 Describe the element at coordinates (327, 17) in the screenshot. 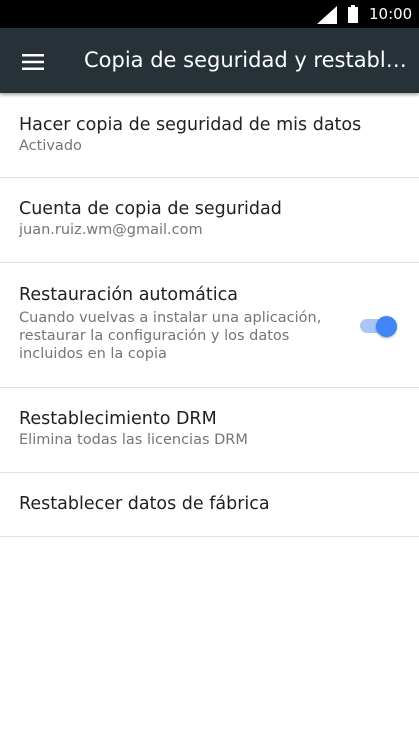

I see `signal-icon` at that location.